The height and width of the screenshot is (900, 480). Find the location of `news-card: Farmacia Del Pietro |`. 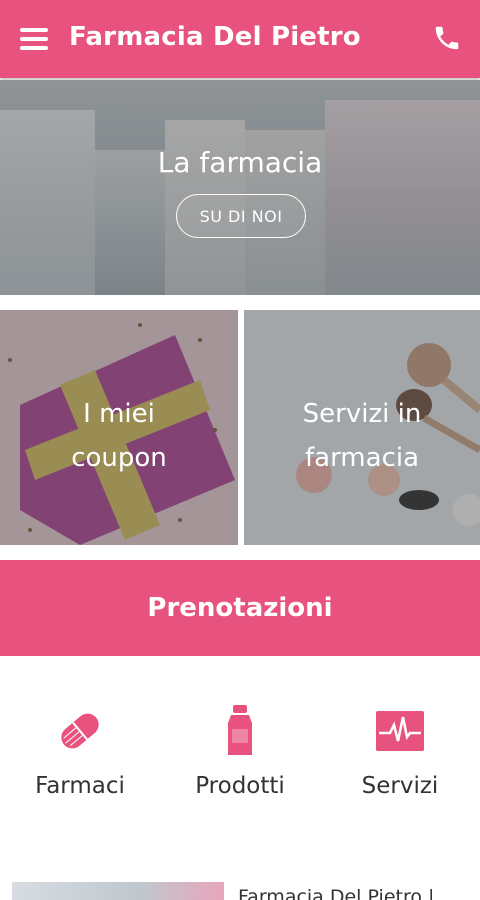

news-card: Farmacia Del Pietro | is located at coordinates (240, 891).